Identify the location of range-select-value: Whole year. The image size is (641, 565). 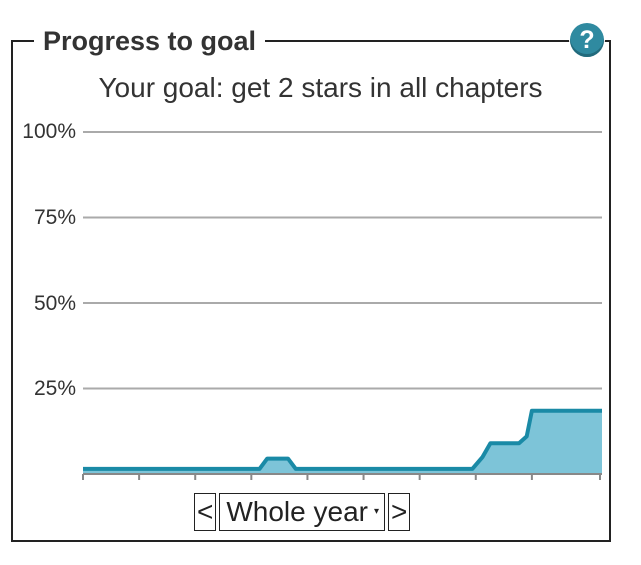
(297, 511).